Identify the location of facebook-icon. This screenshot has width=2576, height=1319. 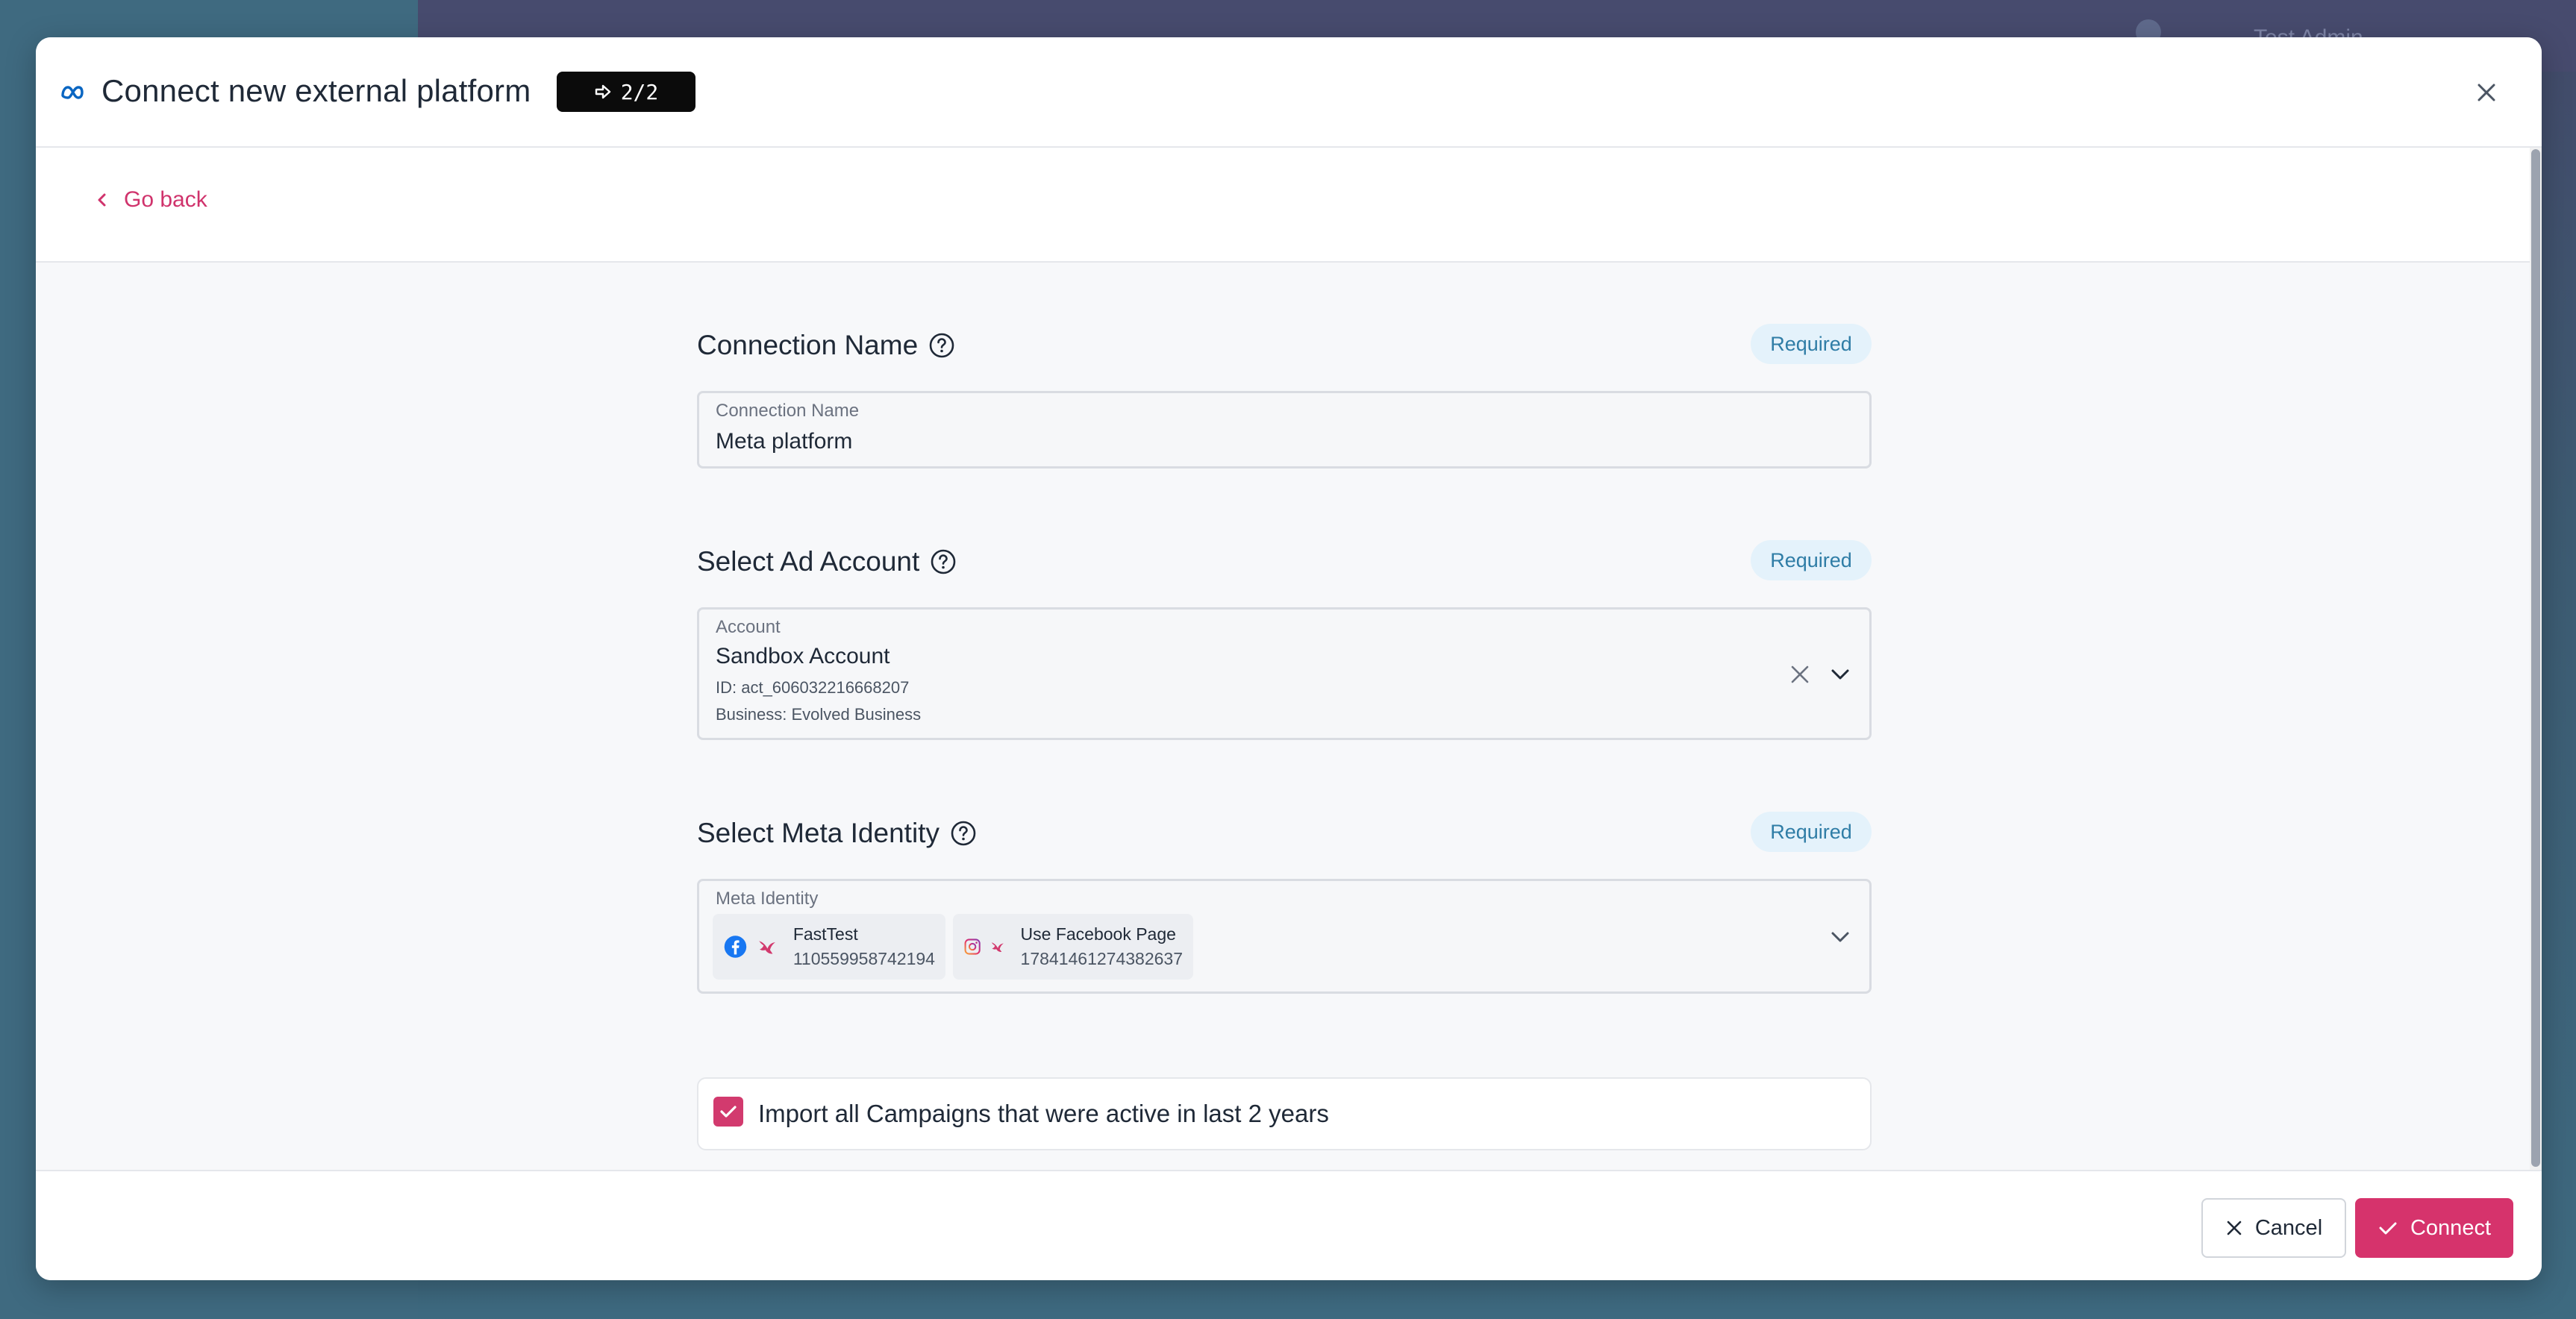
(735, 947).